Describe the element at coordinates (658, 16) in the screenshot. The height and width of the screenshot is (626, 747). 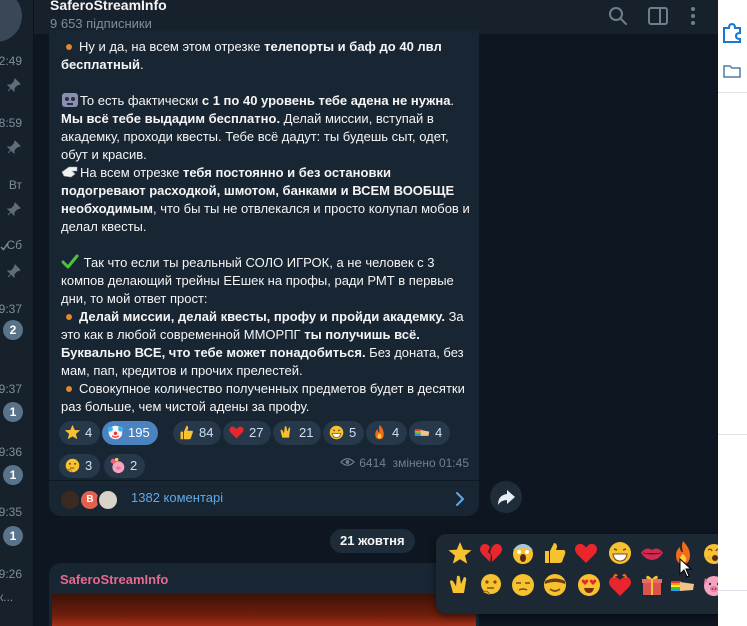
I see `sidebar-toggle-icon` at that location.